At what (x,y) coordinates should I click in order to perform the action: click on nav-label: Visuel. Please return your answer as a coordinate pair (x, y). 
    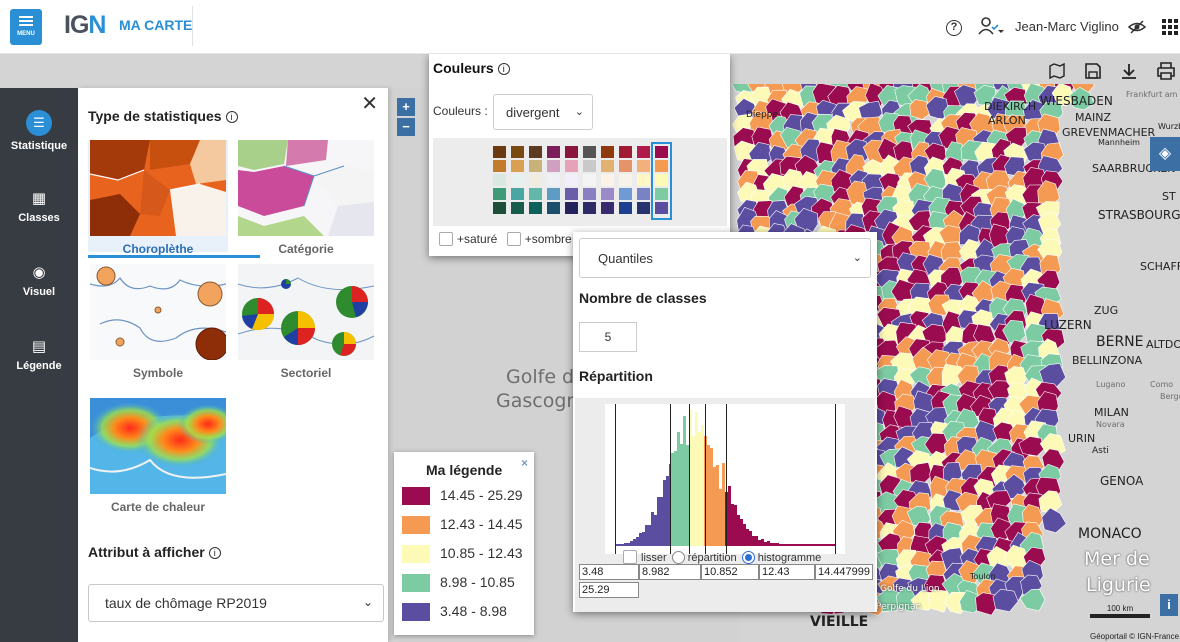
    Looking at the image, I should click on (39, 292).